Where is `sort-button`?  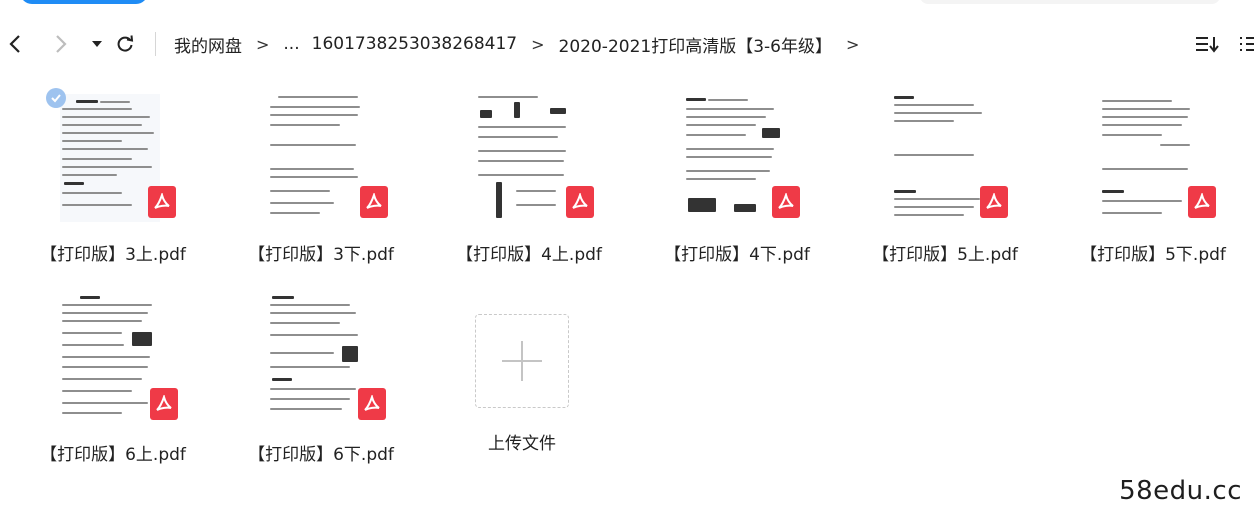
sort-button is located at coordinates (1207, 44).